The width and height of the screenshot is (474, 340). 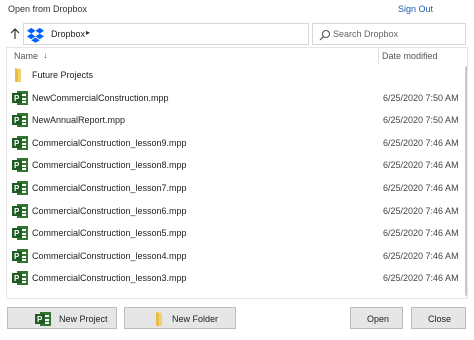 I want to click on new-folder-button: New Folder, so click(x=180, y=318).